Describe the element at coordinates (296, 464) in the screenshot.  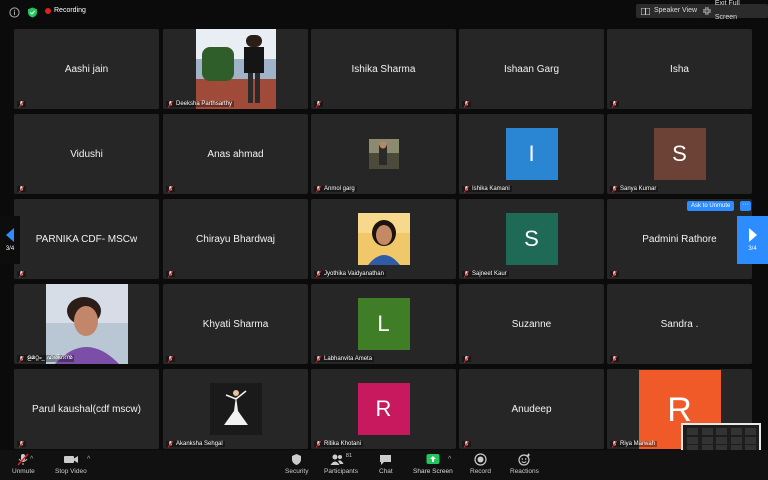
I see `security-button: Security` at that location.